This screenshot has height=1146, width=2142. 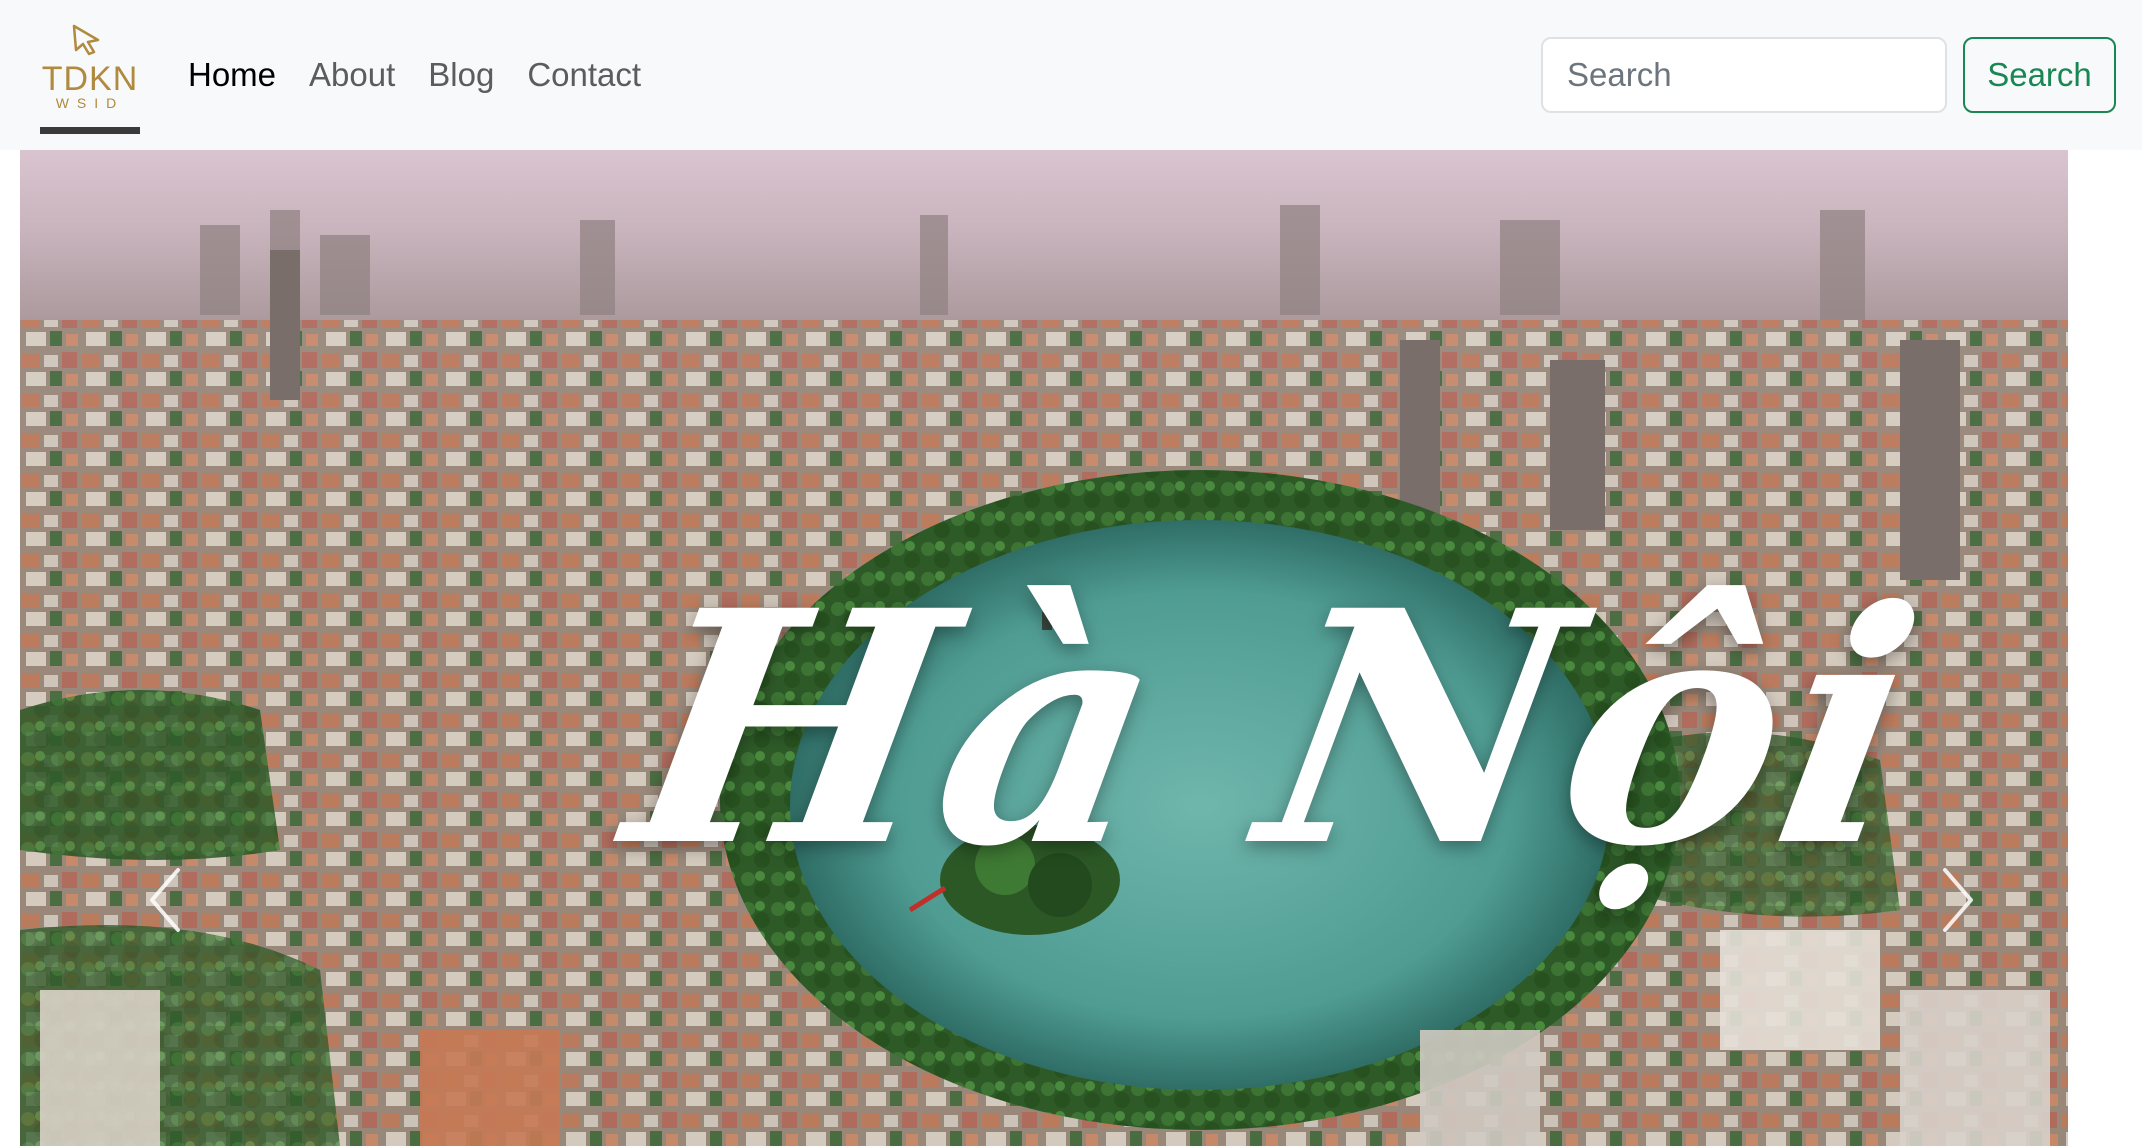 I want to click on nav-item-blog: Blog, so click(x=461, y=75).